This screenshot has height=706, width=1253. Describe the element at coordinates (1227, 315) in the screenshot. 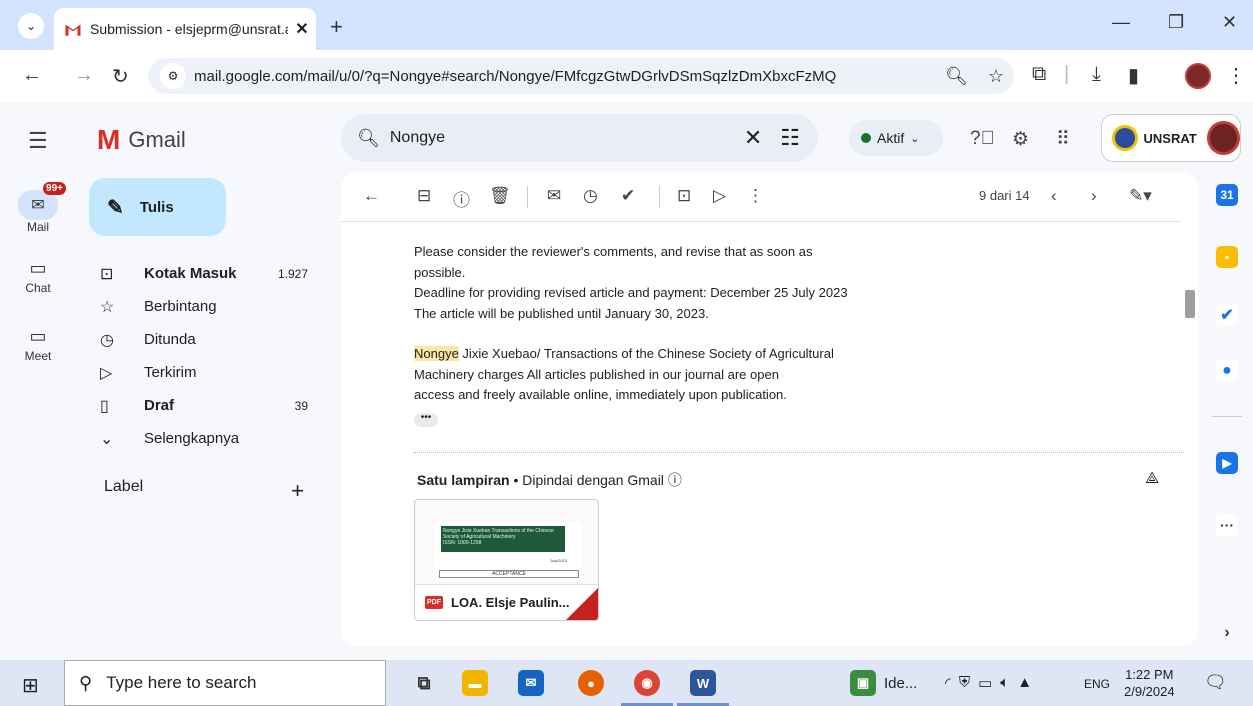

I see `tasks-icon: ✔` at that location.